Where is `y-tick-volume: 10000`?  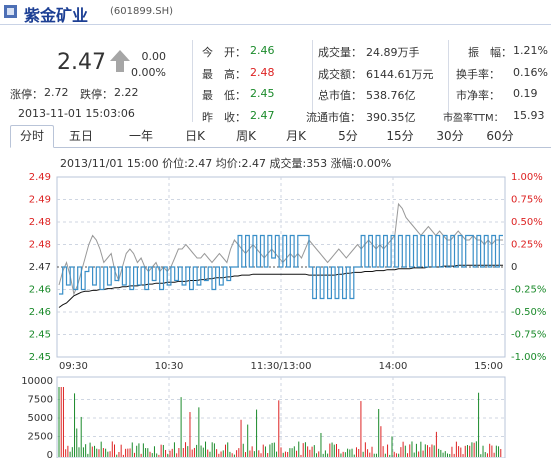
y-tick-volume: 10000 is located at coordinates (37, 381).